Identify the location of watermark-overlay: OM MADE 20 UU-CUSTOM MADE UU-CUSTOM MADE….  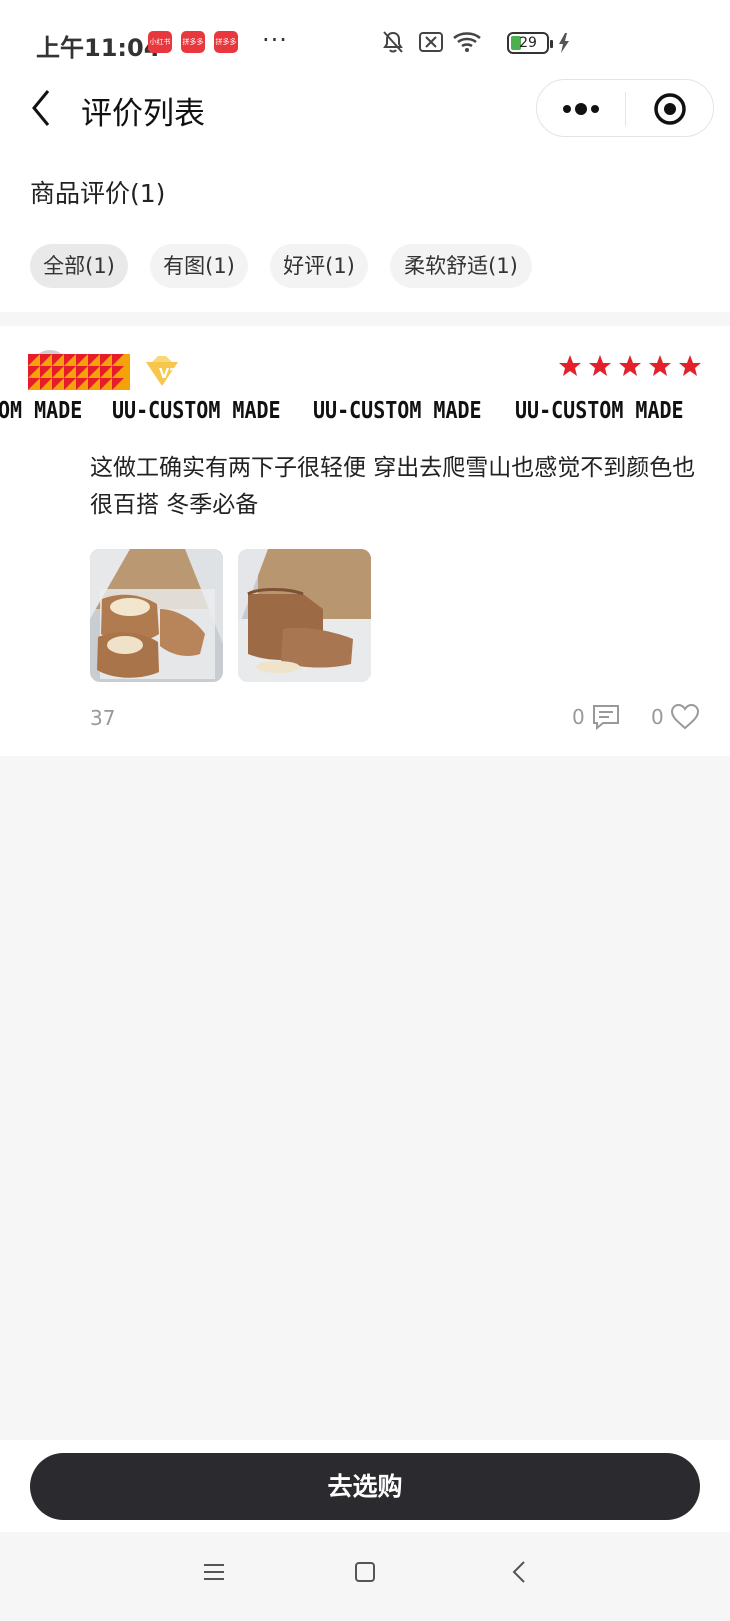
(365, 413).